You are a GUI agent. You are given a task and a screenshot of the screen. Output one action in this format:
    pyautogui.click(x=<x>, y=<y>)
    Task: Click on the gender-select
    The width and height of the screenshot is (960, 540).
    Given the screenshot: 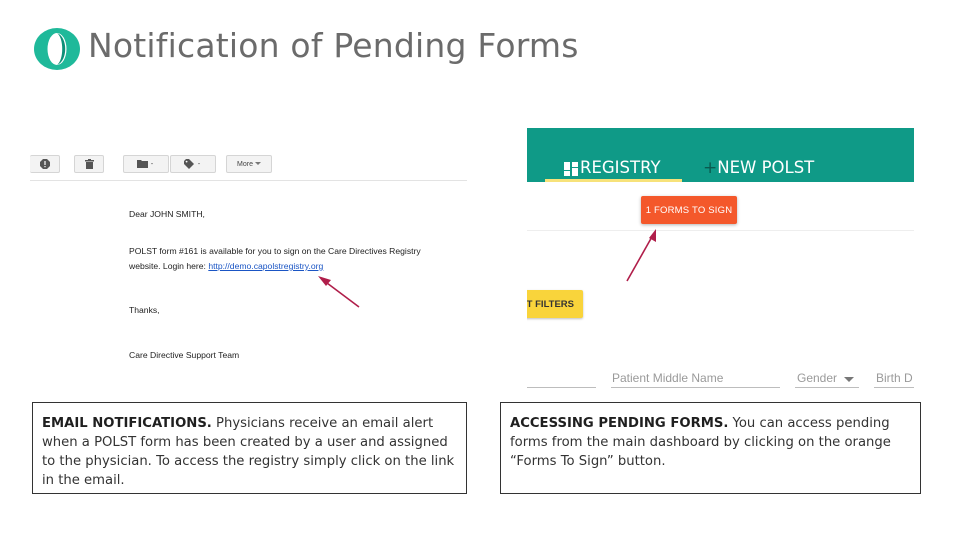 What is the action you would take?
    pyautogui.click(x=827, y=387)
    